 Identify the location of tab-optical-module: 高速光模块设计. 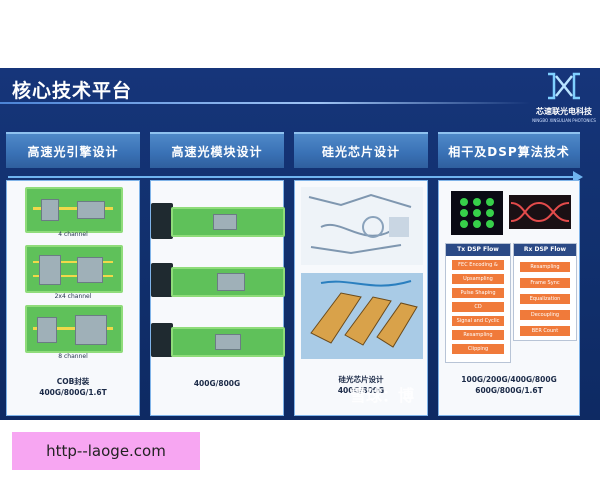
(217, 150).